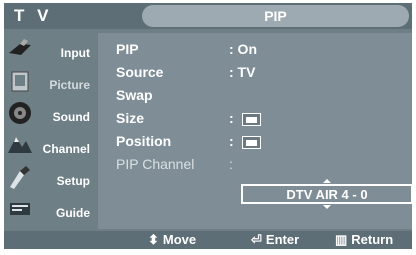 Image resolution: width=416 pixels, height=255 pixels. I want to click on sidebar-item-input: Input, so click(49, 49).